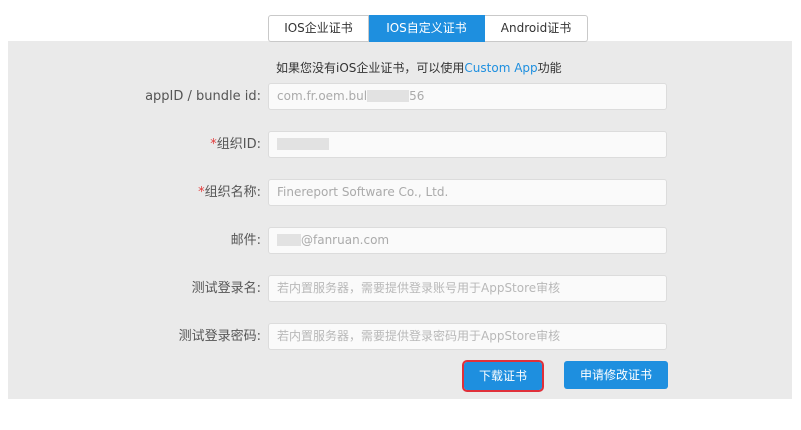 The width and height of the screenshot is (801, 430). What do you see at coordinates (536, 28) in the screenshot?
I see `tab-android: Android证书` at bounding box center [536, 28].